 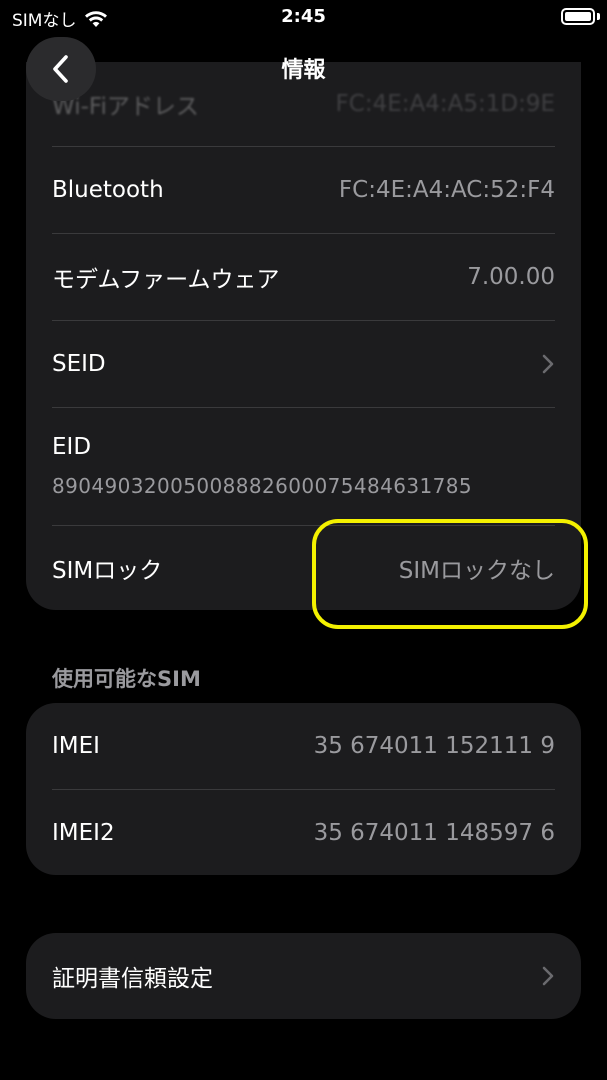 I want to click on imei2-label: IMEI2, so click(x=83, y=832).